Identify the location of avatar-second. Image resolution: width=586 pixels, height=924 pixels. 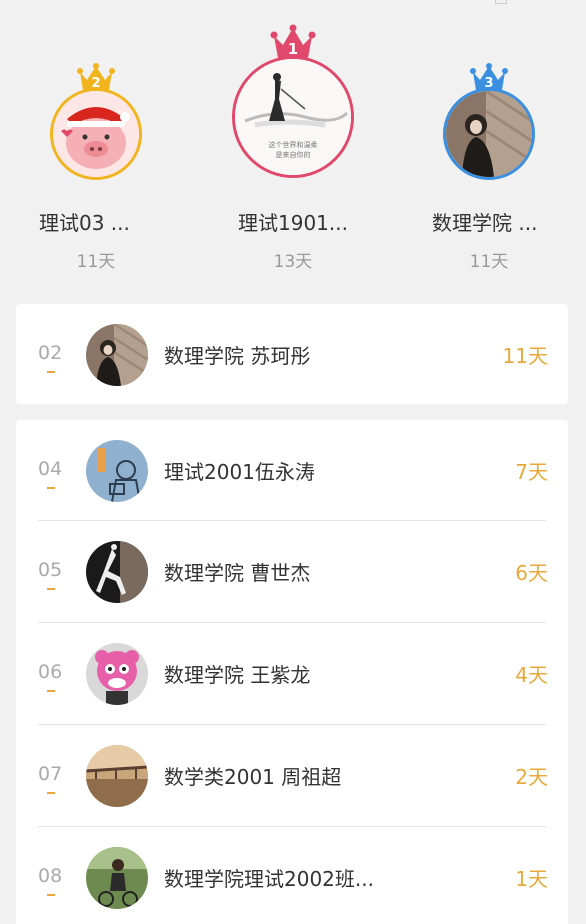
(96, 134).